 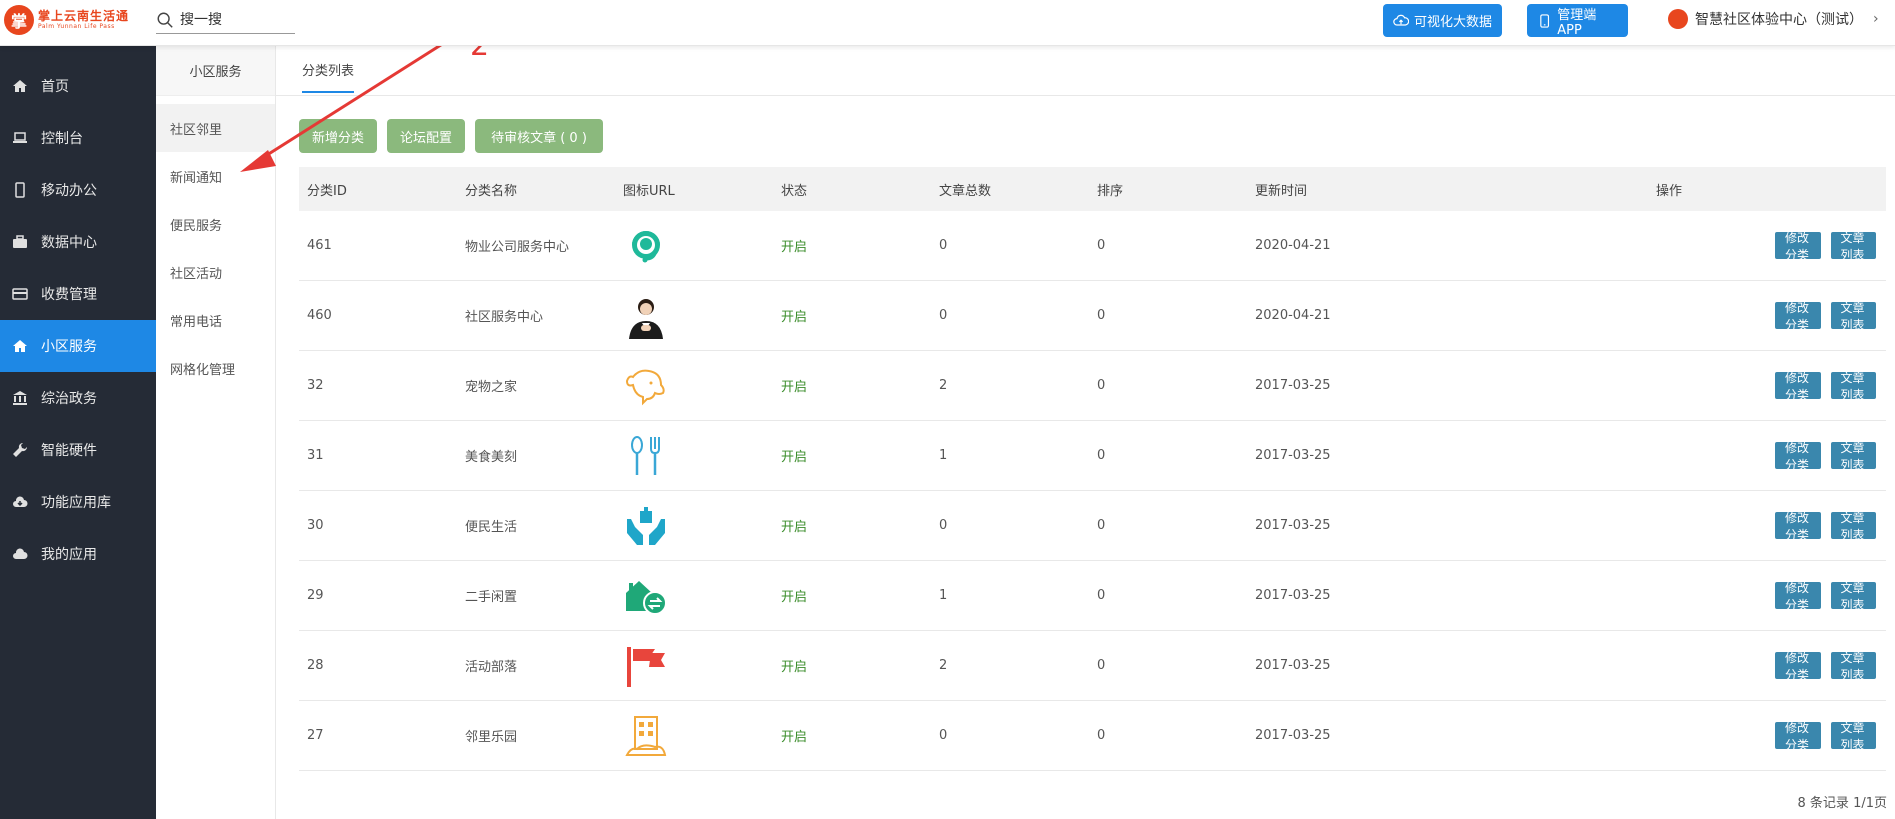 I want to click on building-icon, so click(x=646, y=735).